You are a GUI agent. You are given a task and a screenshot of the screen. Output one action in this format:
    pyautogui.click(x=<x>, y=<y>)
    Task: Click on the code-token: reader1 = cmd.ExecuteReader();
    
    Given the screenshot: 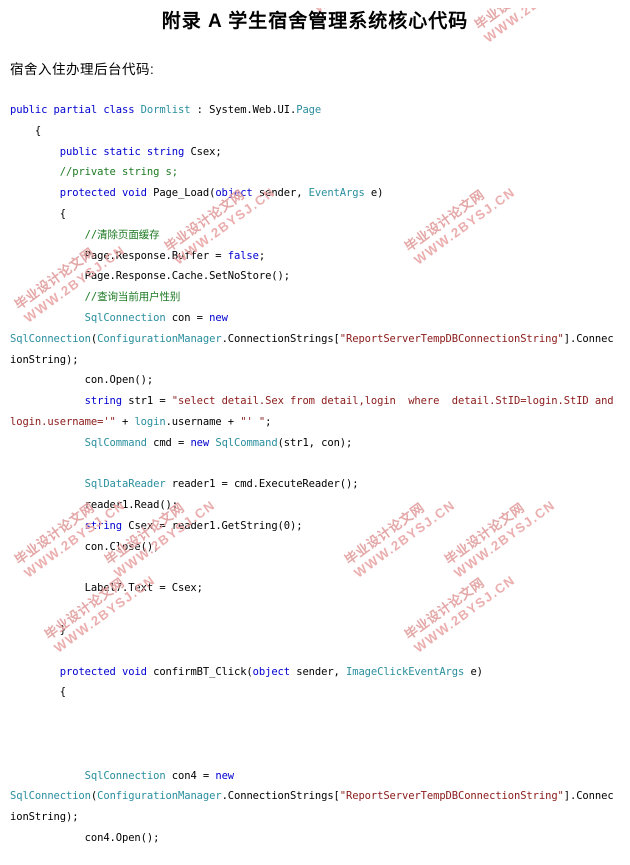 What is the action you would take?
    pyautogui.click(x=262, y=484)
    